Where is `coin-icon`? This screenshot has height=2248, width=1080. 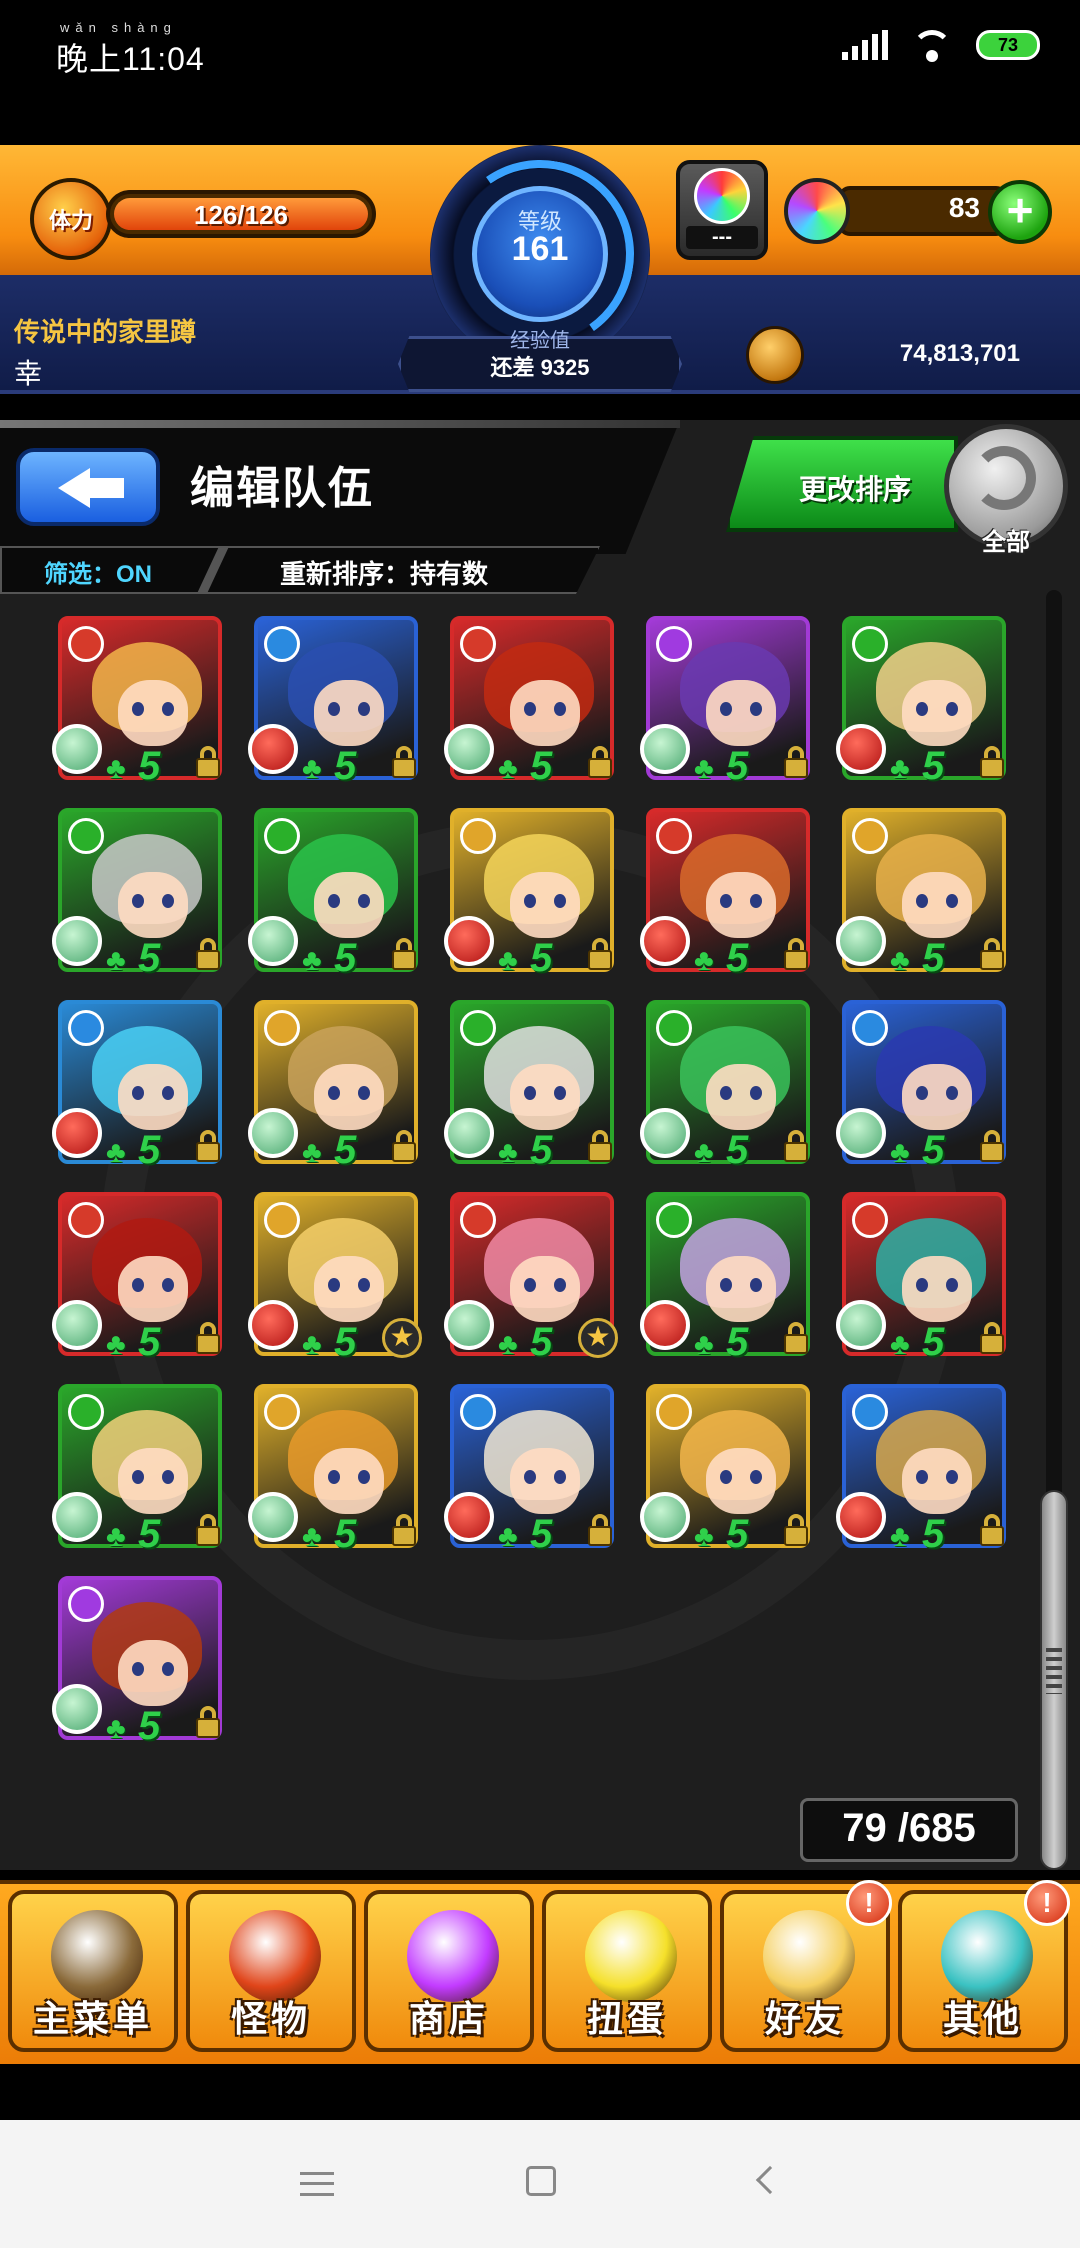 coin-icon is located at coordinates (775, 355).